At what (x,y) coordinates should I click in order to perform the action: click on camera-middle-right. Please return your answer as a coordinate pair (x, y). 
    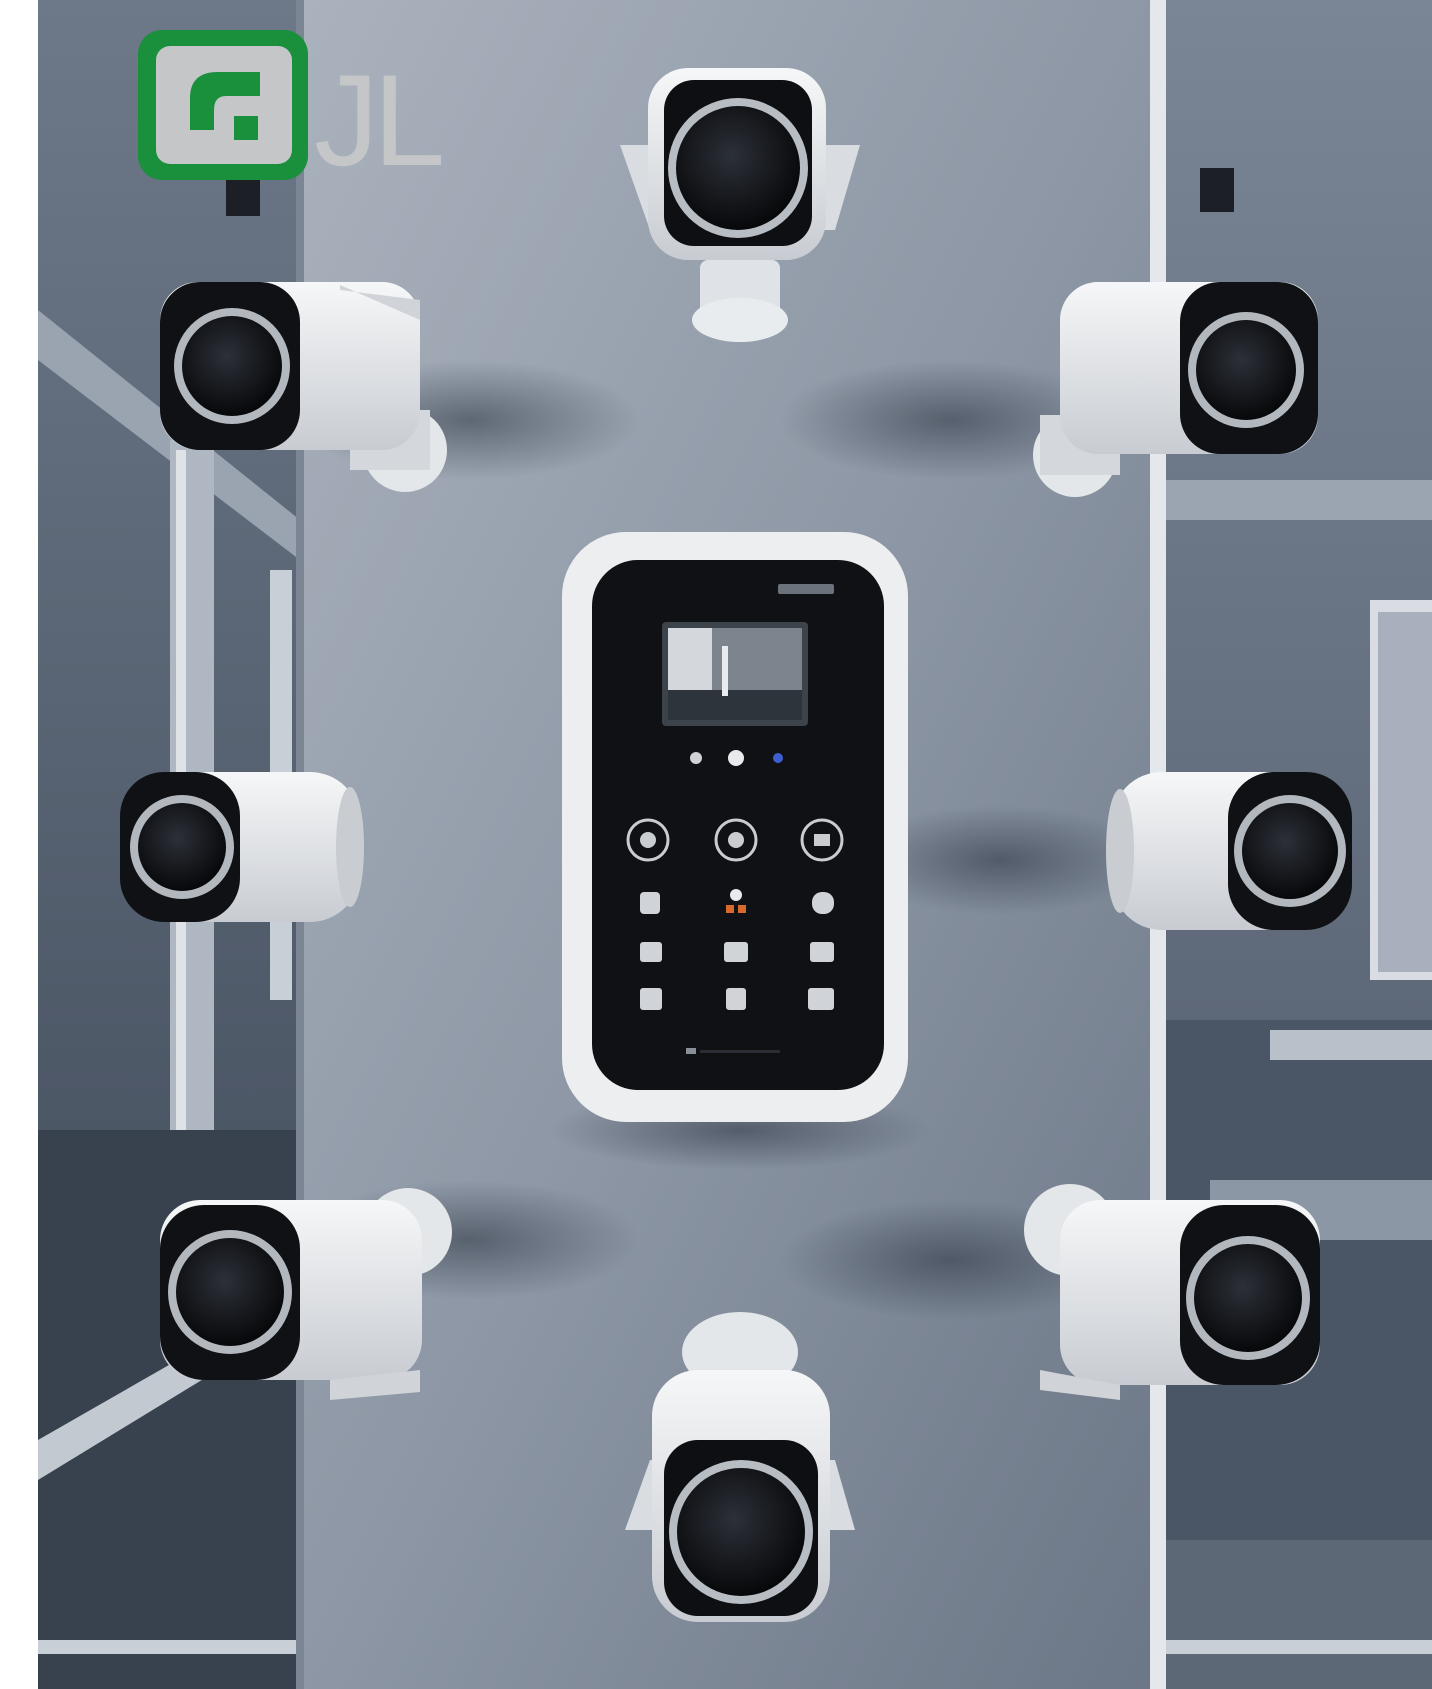
    Looking at the image, I should click on (1229, 851).